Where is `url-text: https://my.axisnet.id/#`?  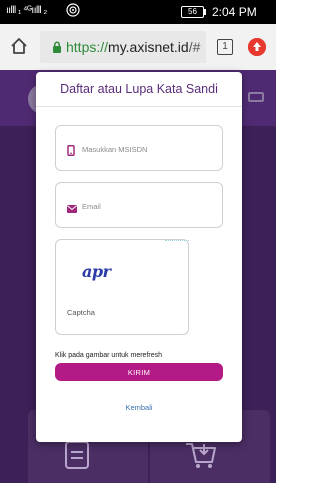 url-text: https://my.axisnet.id/# is located at coordinates (133, 47).